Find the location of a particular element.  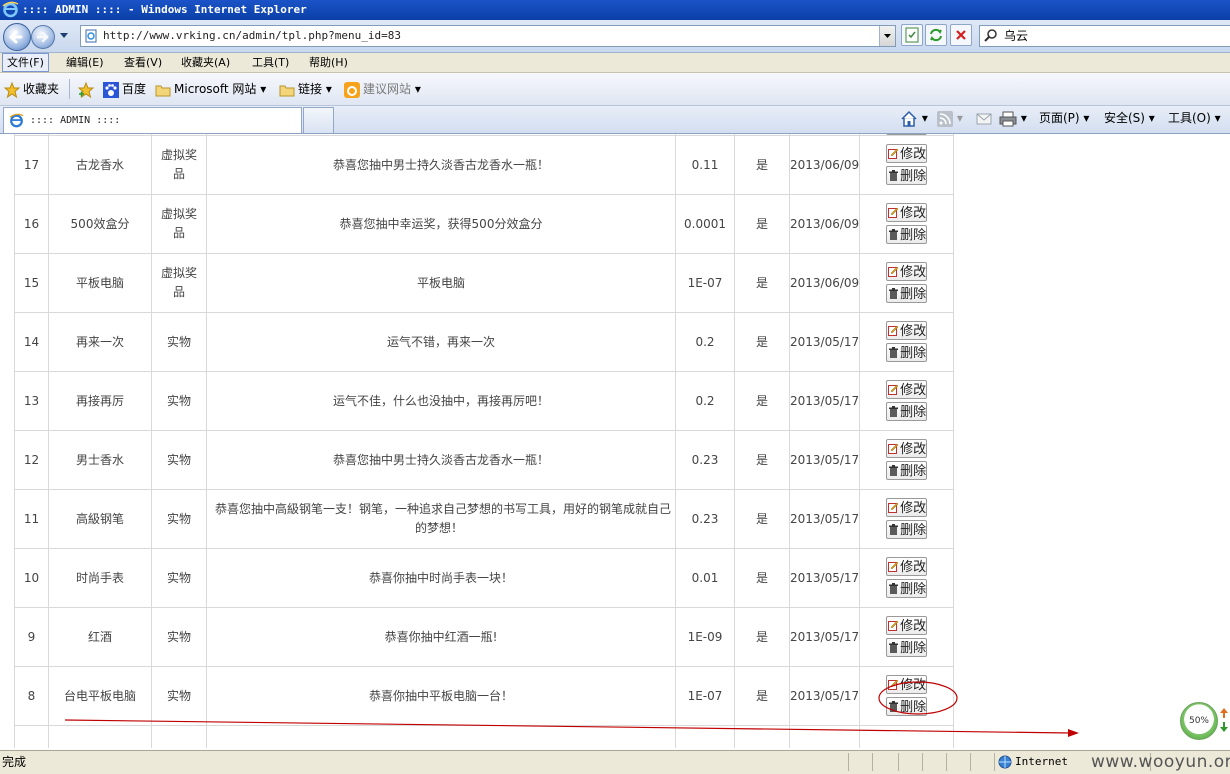

stop-button is located at coordinates (961, 35).